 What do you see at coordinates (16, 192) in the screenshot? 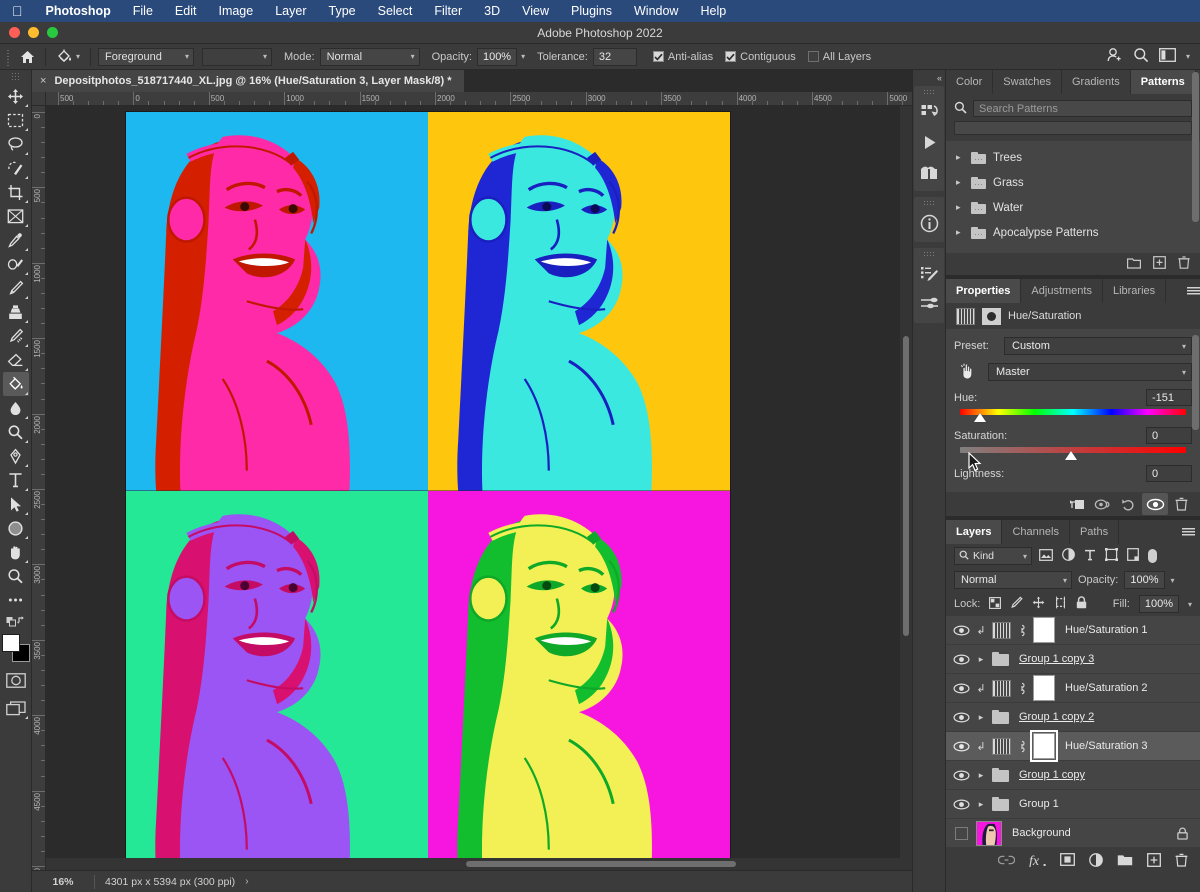
I see `crop-tool` at bounding box center [16, 192].